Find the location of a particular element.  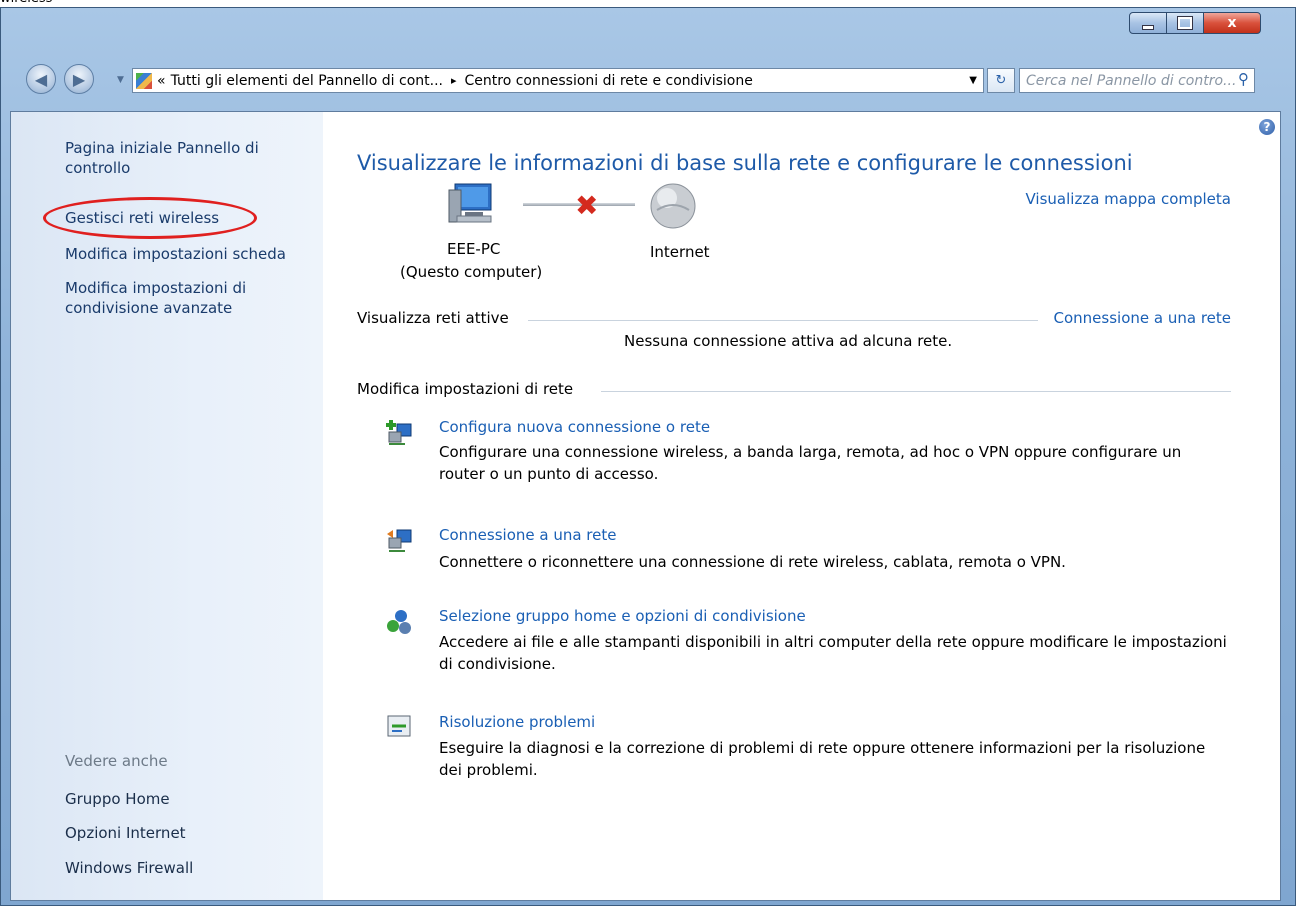

see-also-header: Vedere anche is located at coordinates (116, 761).